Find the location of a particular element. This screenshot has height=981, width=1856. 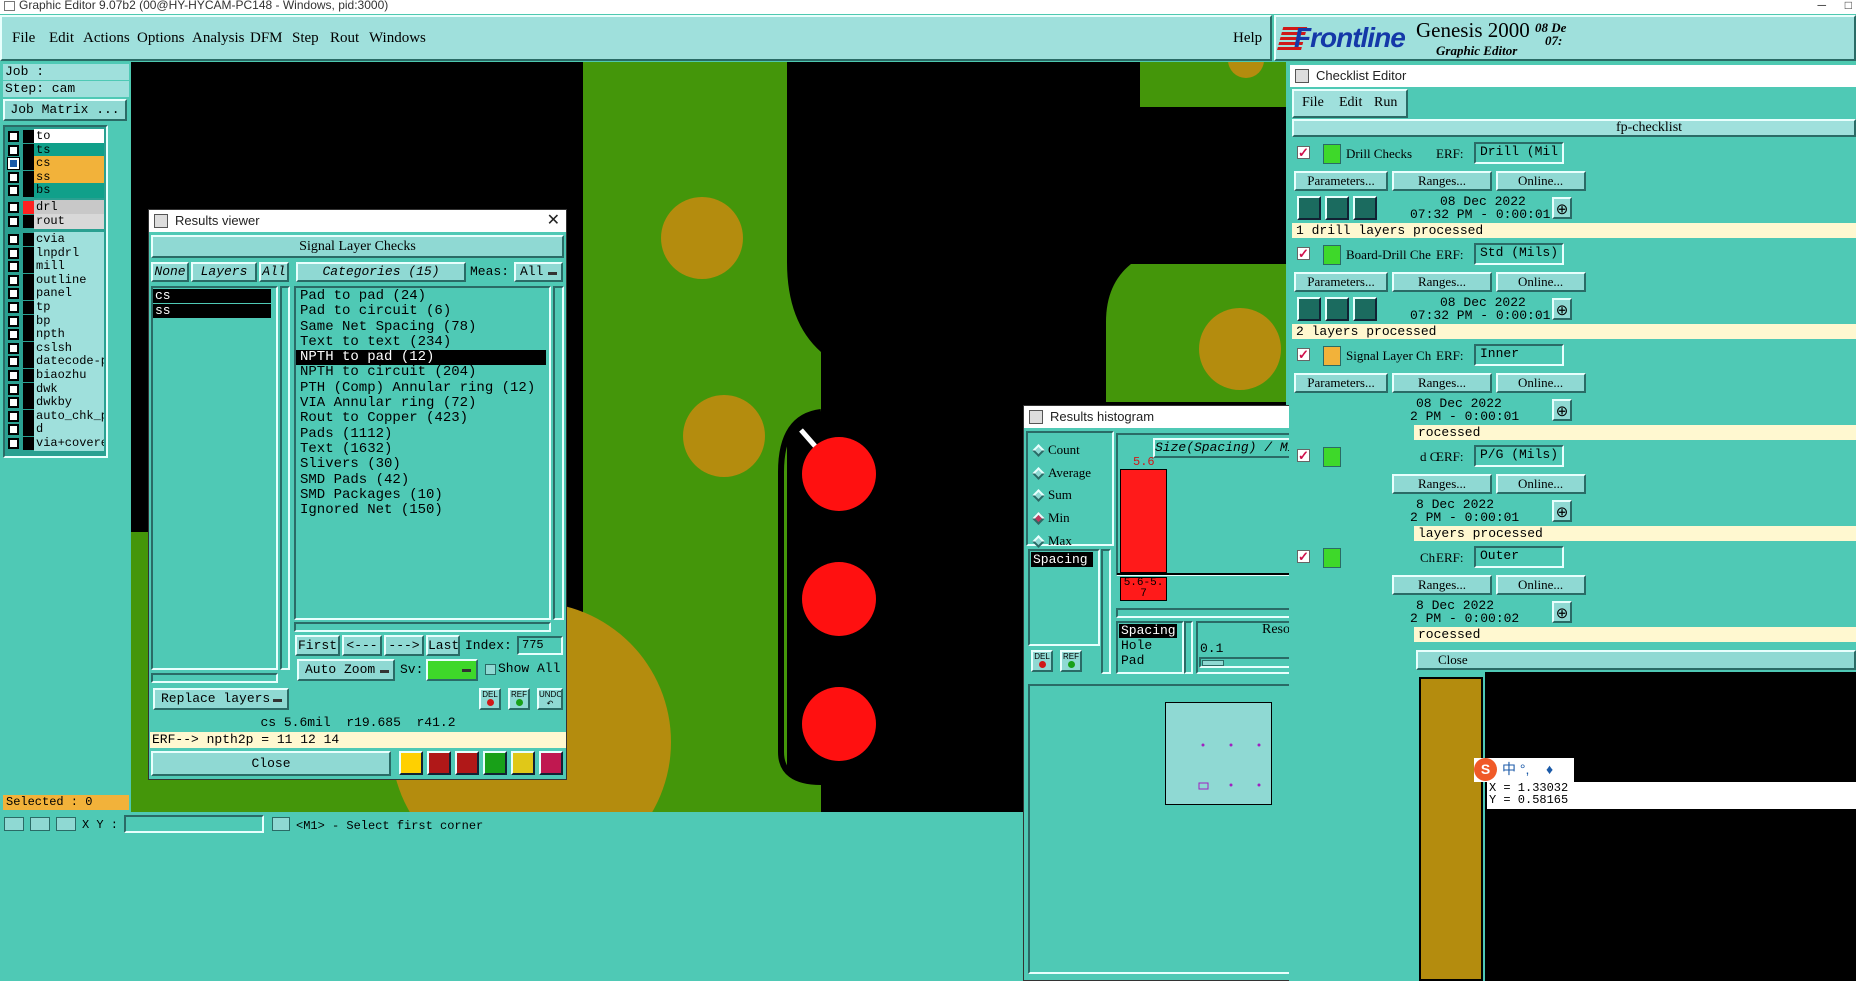

meas-select: All is located at coordinates (538, 272).